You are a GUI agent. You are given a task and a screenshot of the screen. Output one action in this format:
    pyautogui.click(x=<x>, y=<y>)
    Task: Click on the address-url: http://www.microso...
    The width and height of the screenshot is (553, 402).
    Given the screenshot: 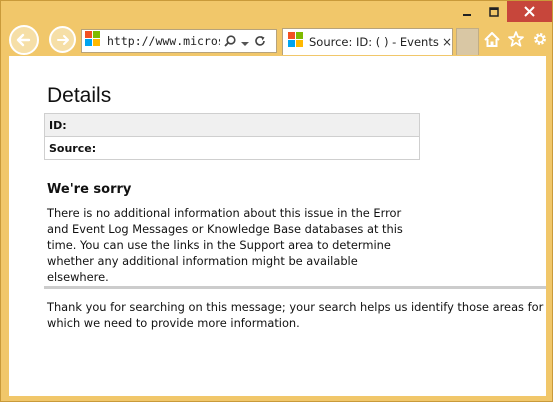 What is the action you would take?
    pyautogui.click(x=163, y=41)
    